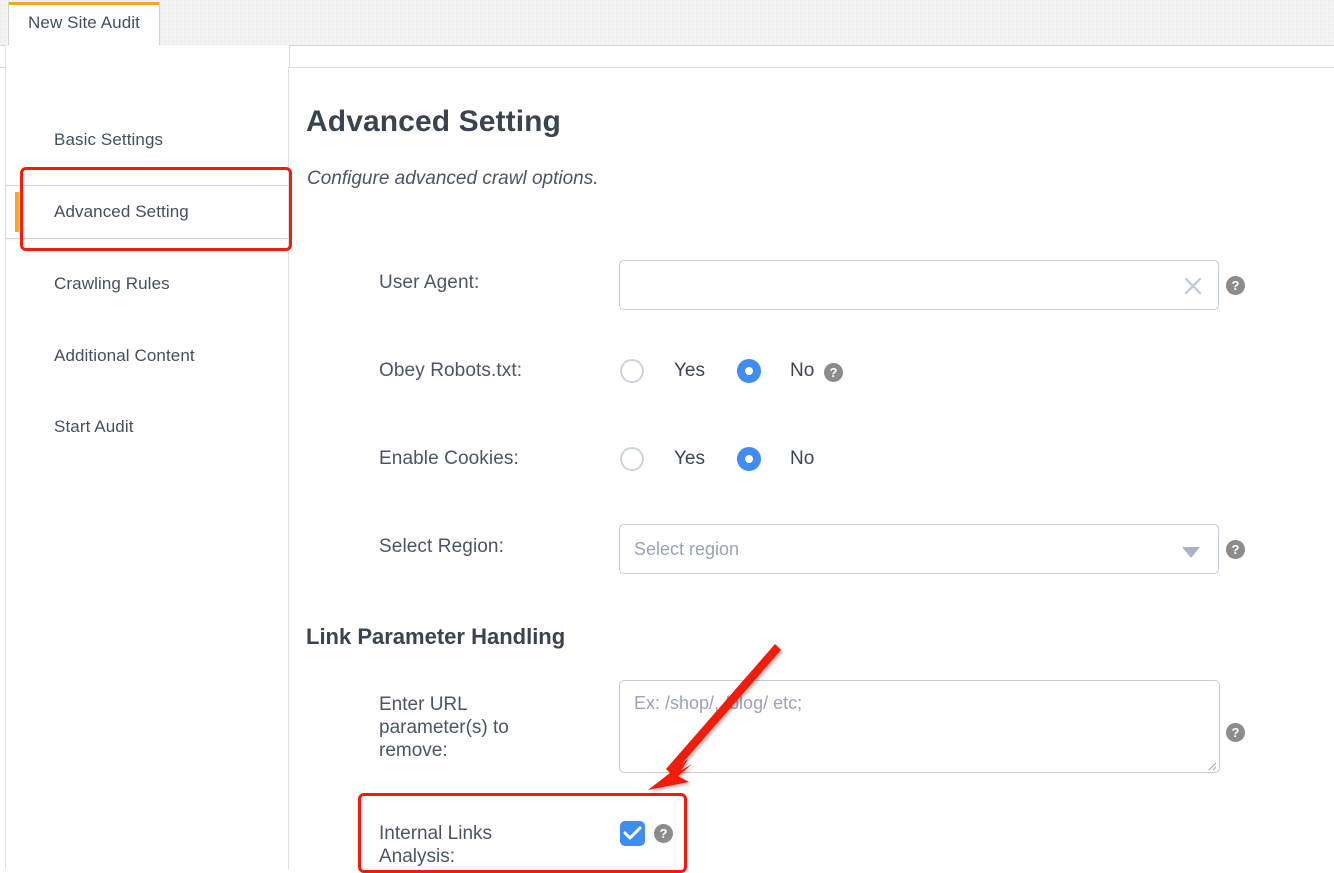  I want to click on tab-label: New Site Audit, so click(84, 22).